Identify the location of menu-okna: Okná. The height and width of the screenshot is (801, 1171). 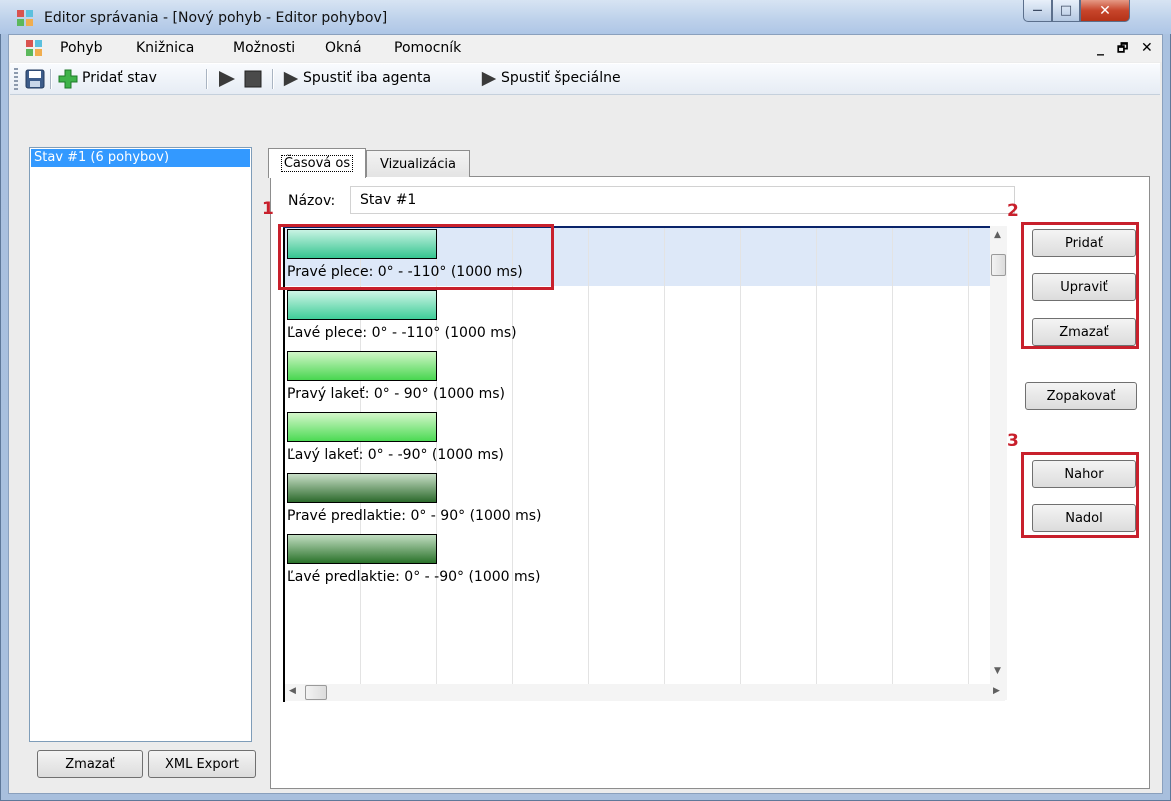
(343, 48).